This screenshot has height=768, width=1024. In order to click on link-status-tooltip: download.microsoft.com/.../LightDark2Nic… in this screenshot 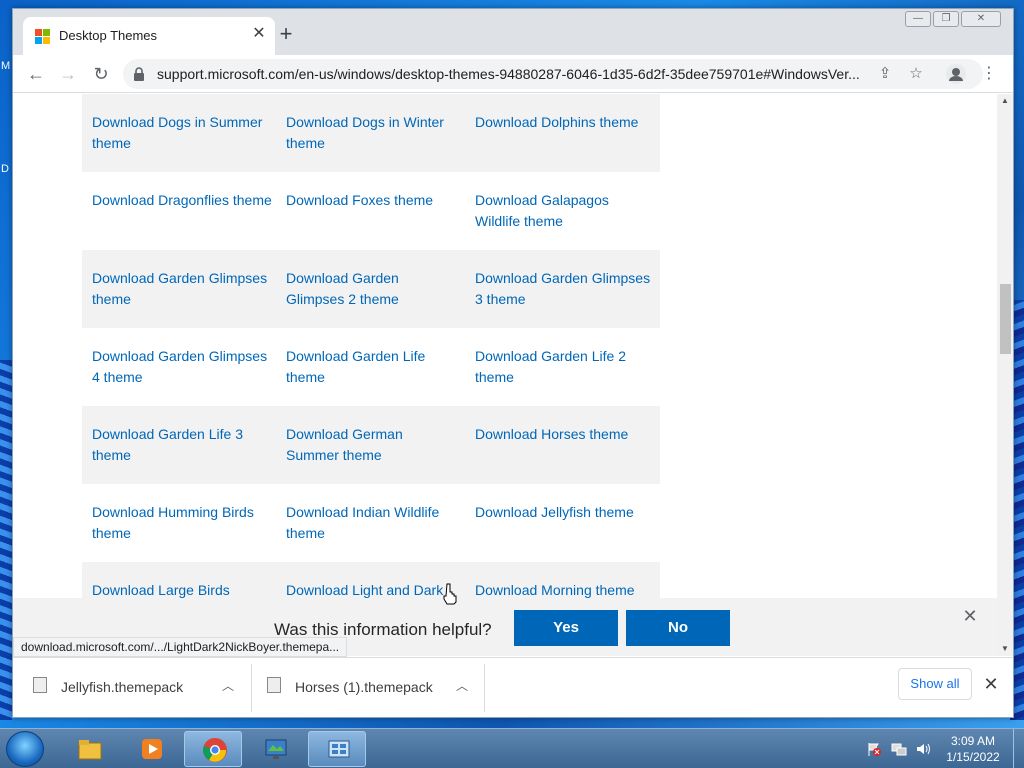, I will do `click(180, 647)`.